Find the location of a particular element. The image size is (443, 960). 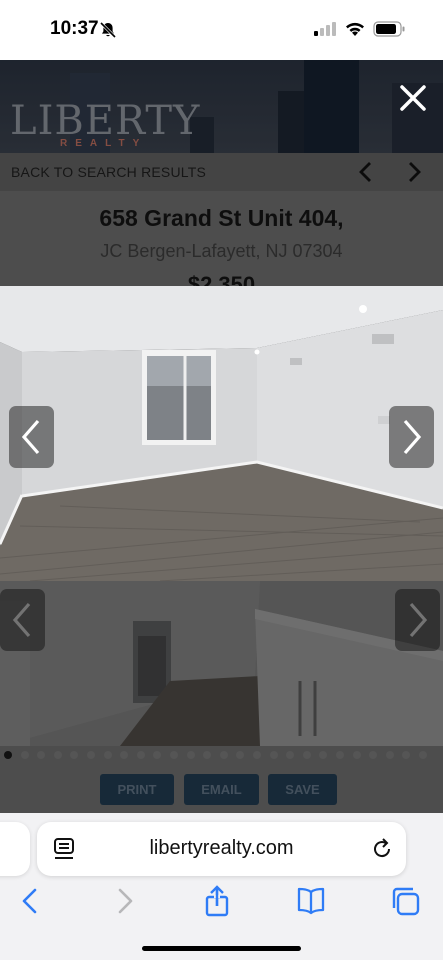

status-bar: 10:37 is located at coordinates (221, 30).